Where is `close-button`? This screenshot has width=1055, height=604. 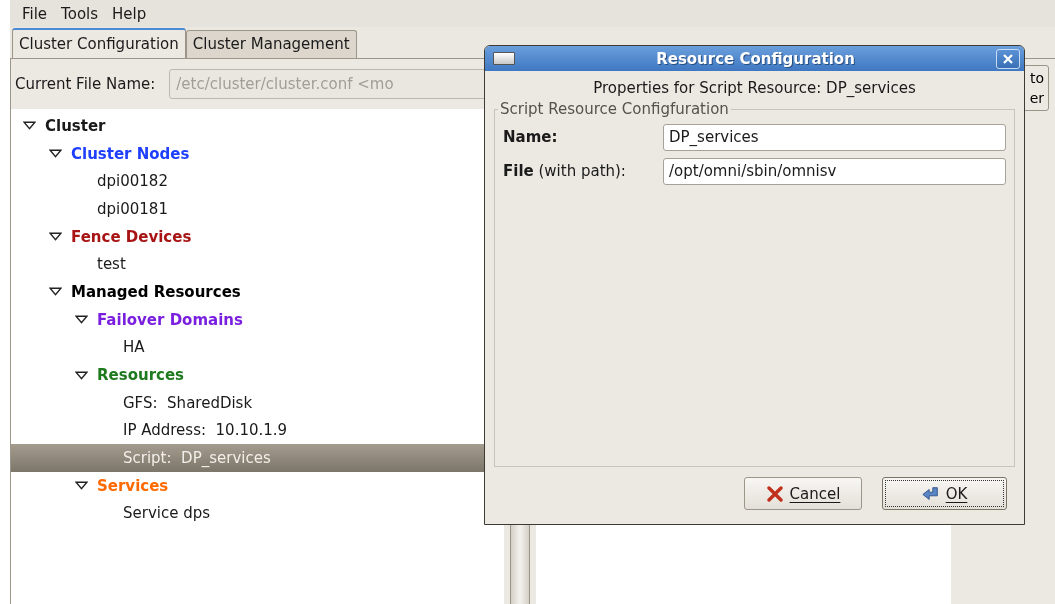
close-button is located at coordinates (1008, 58).